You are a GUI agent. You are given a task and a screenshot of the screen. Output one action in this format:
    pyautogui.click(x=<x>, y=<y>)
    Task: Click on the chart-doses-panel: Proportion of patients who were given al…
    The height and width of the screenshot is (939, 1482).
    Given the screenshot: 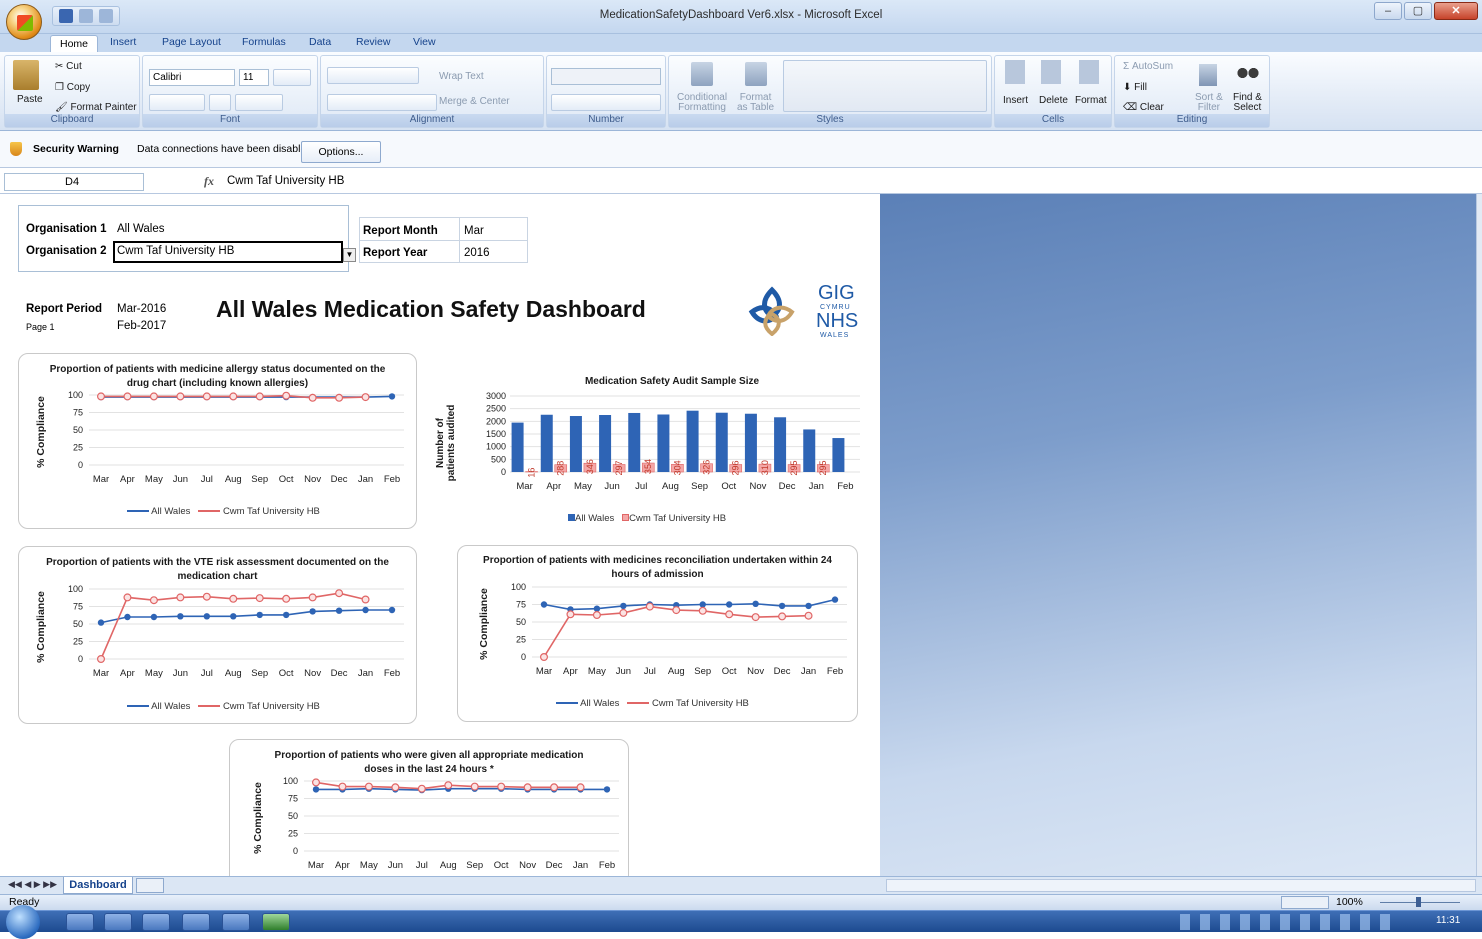 What is the action you would take?
    pyautogui.click(x=429, y=807)
    